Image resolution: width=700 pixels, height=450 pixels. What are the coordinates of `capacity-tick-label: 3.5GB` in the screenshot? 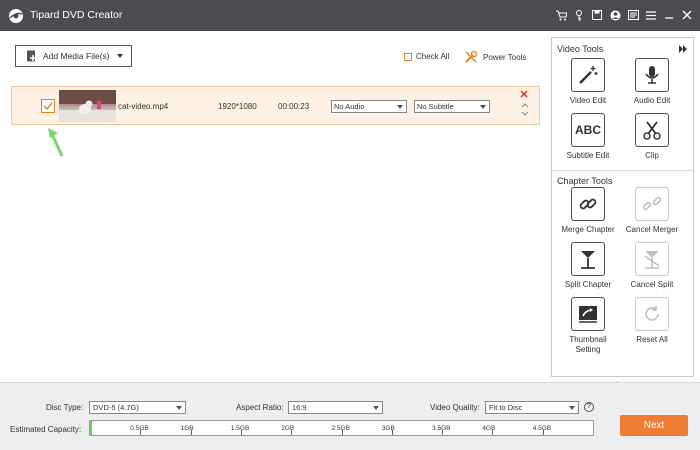 It's located at (441, 428).